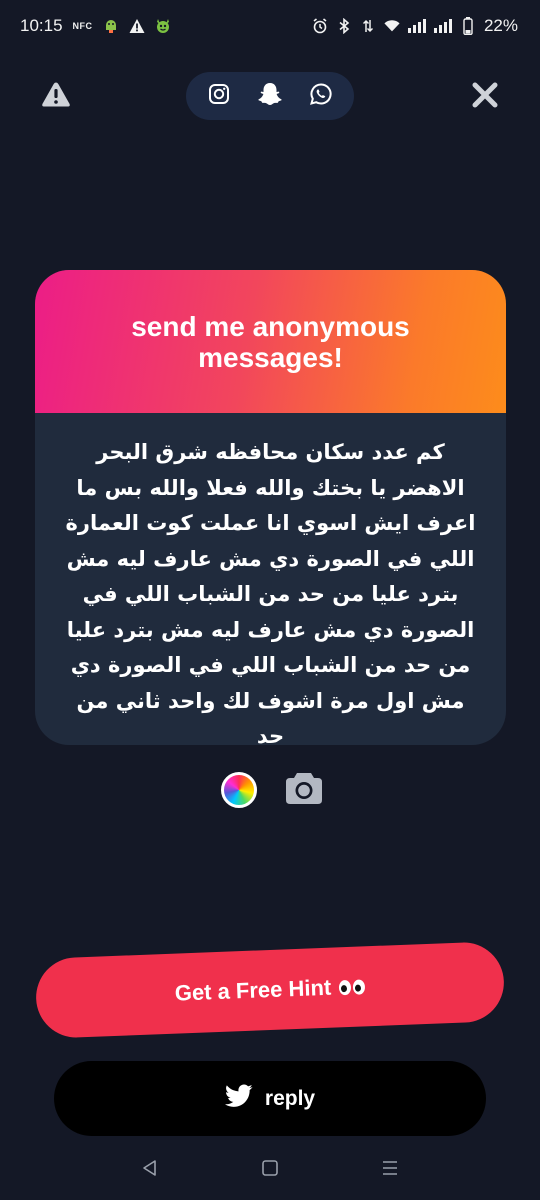  What do you see at coordinates (290, 1098) in the screenshot?
I see `reply-label: reply` at bounding box center [290, 1098].